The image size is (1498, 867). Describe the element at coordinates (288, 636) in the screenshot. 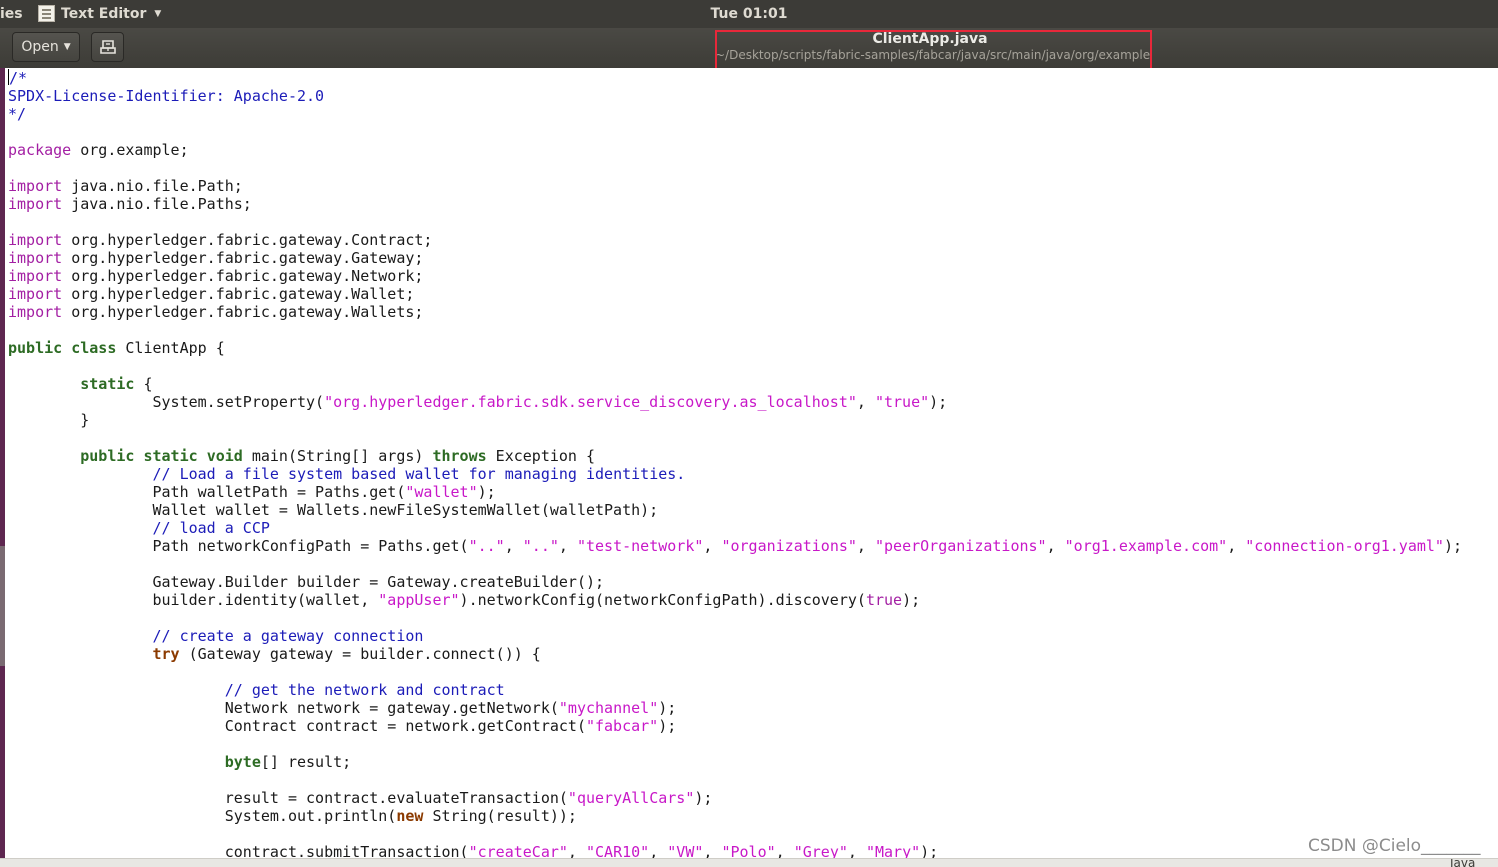

I see `code-token: // create a gateway connection` at that location.